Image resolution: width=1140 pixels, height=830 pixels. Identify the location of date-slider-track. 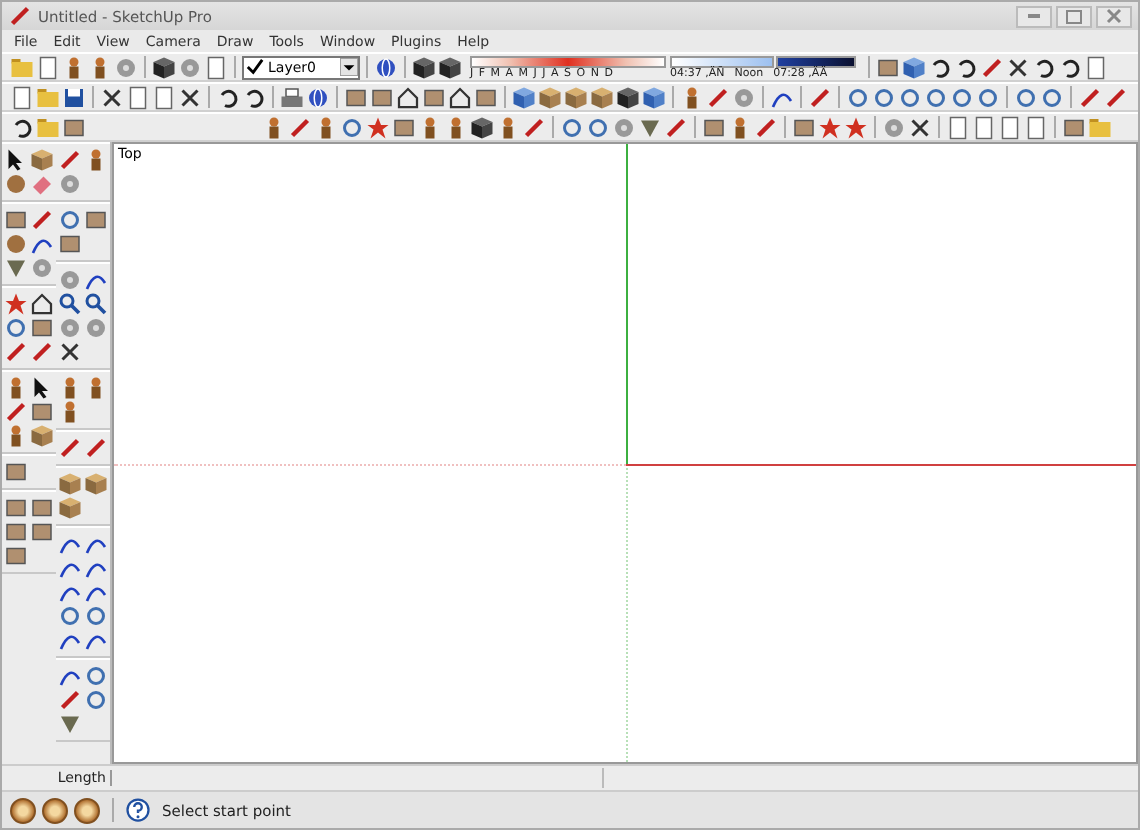
(568, 61).